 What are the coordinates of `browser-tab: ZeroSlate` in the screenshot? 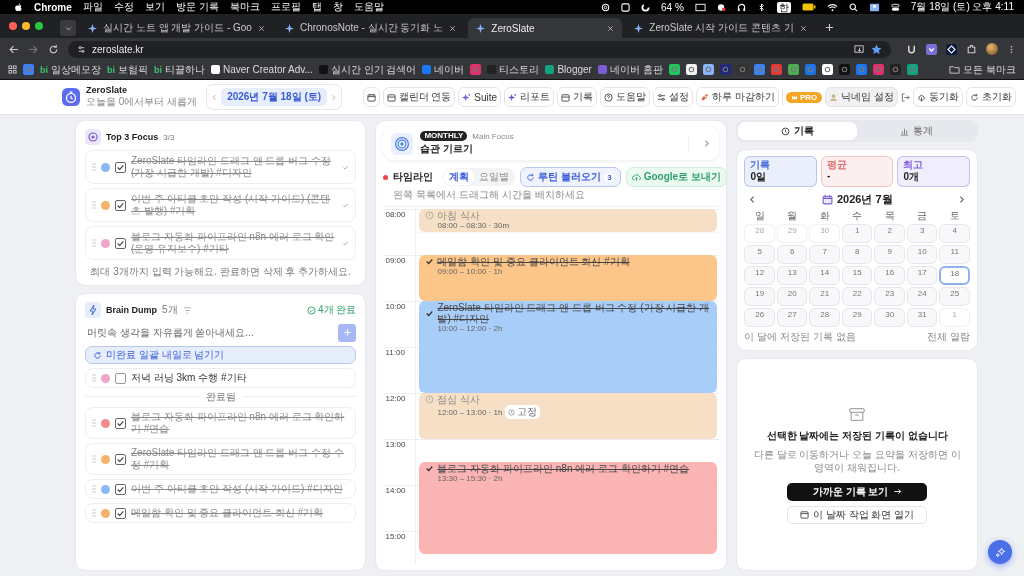 It's located at (545, 28).